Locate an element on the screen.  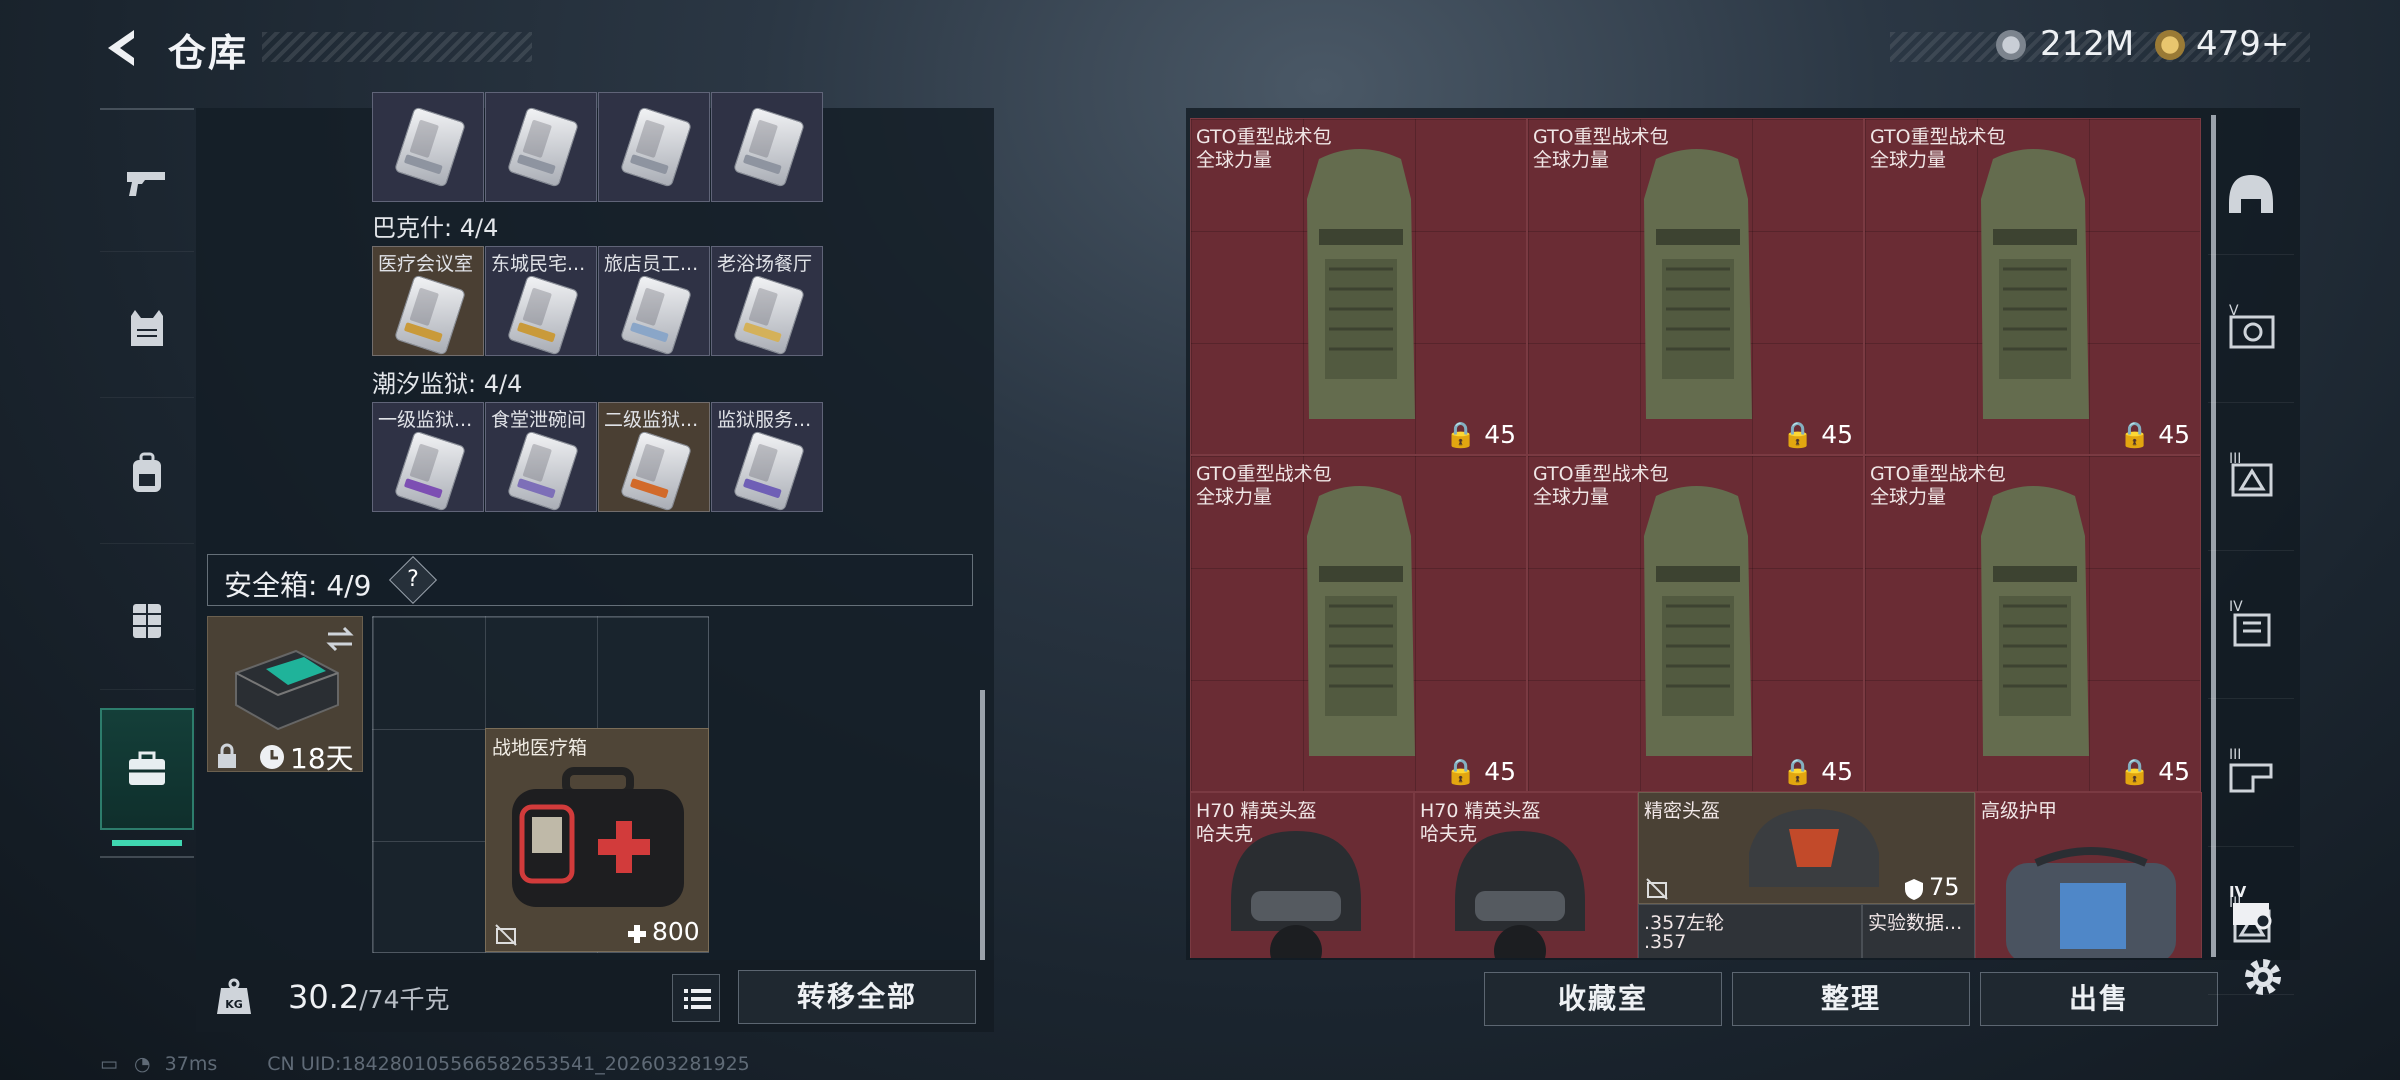
safe-box-label: 安全箱: 4/9 is located at coordinates (298, 585).